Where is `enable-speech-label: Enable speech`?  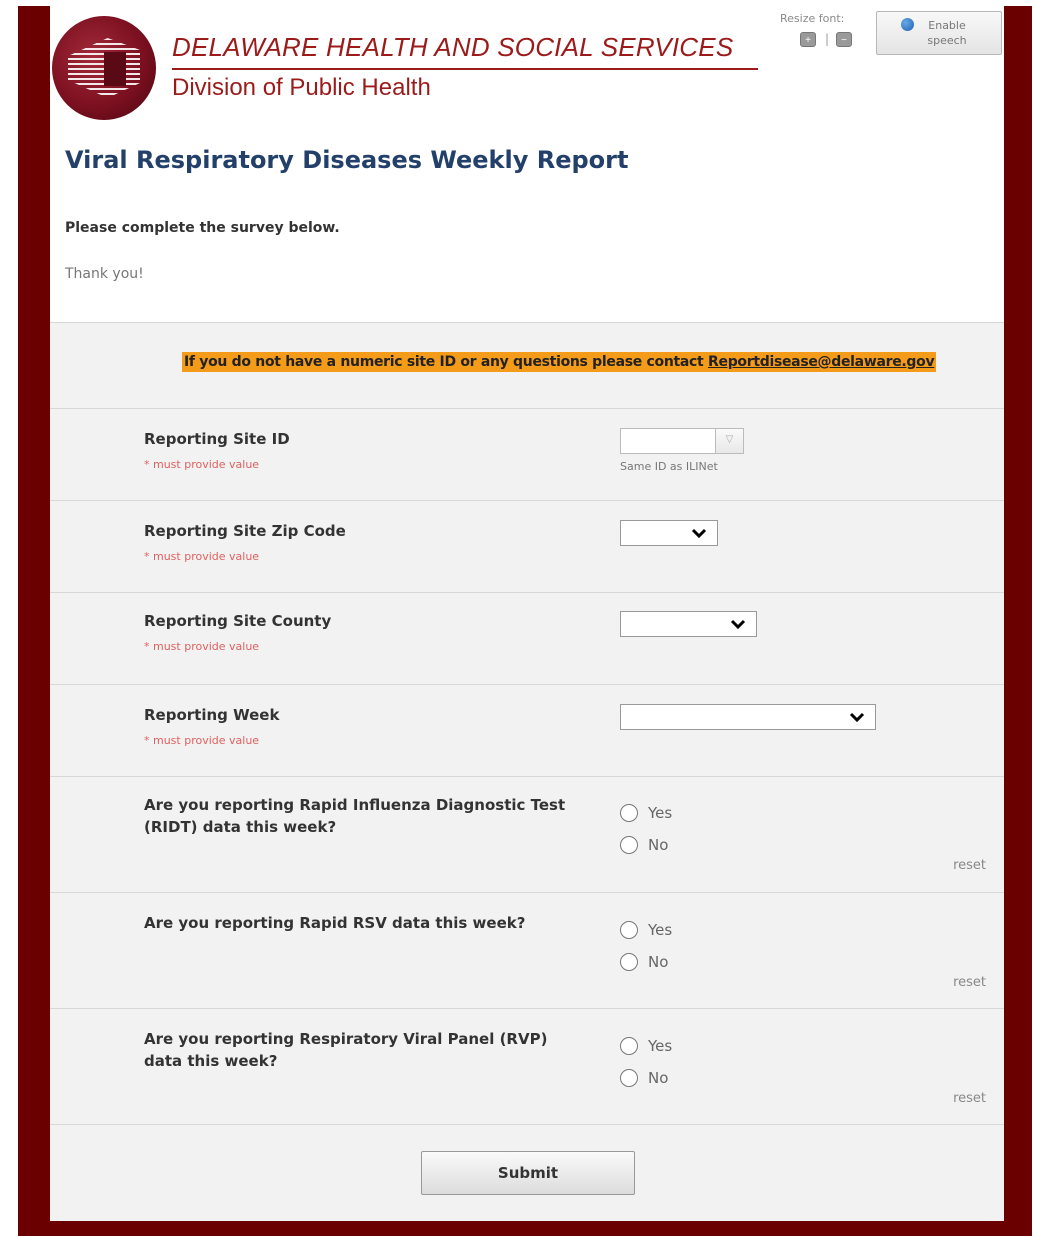 enable-speech-label: Enable speech is located at coordinates (947, 33).